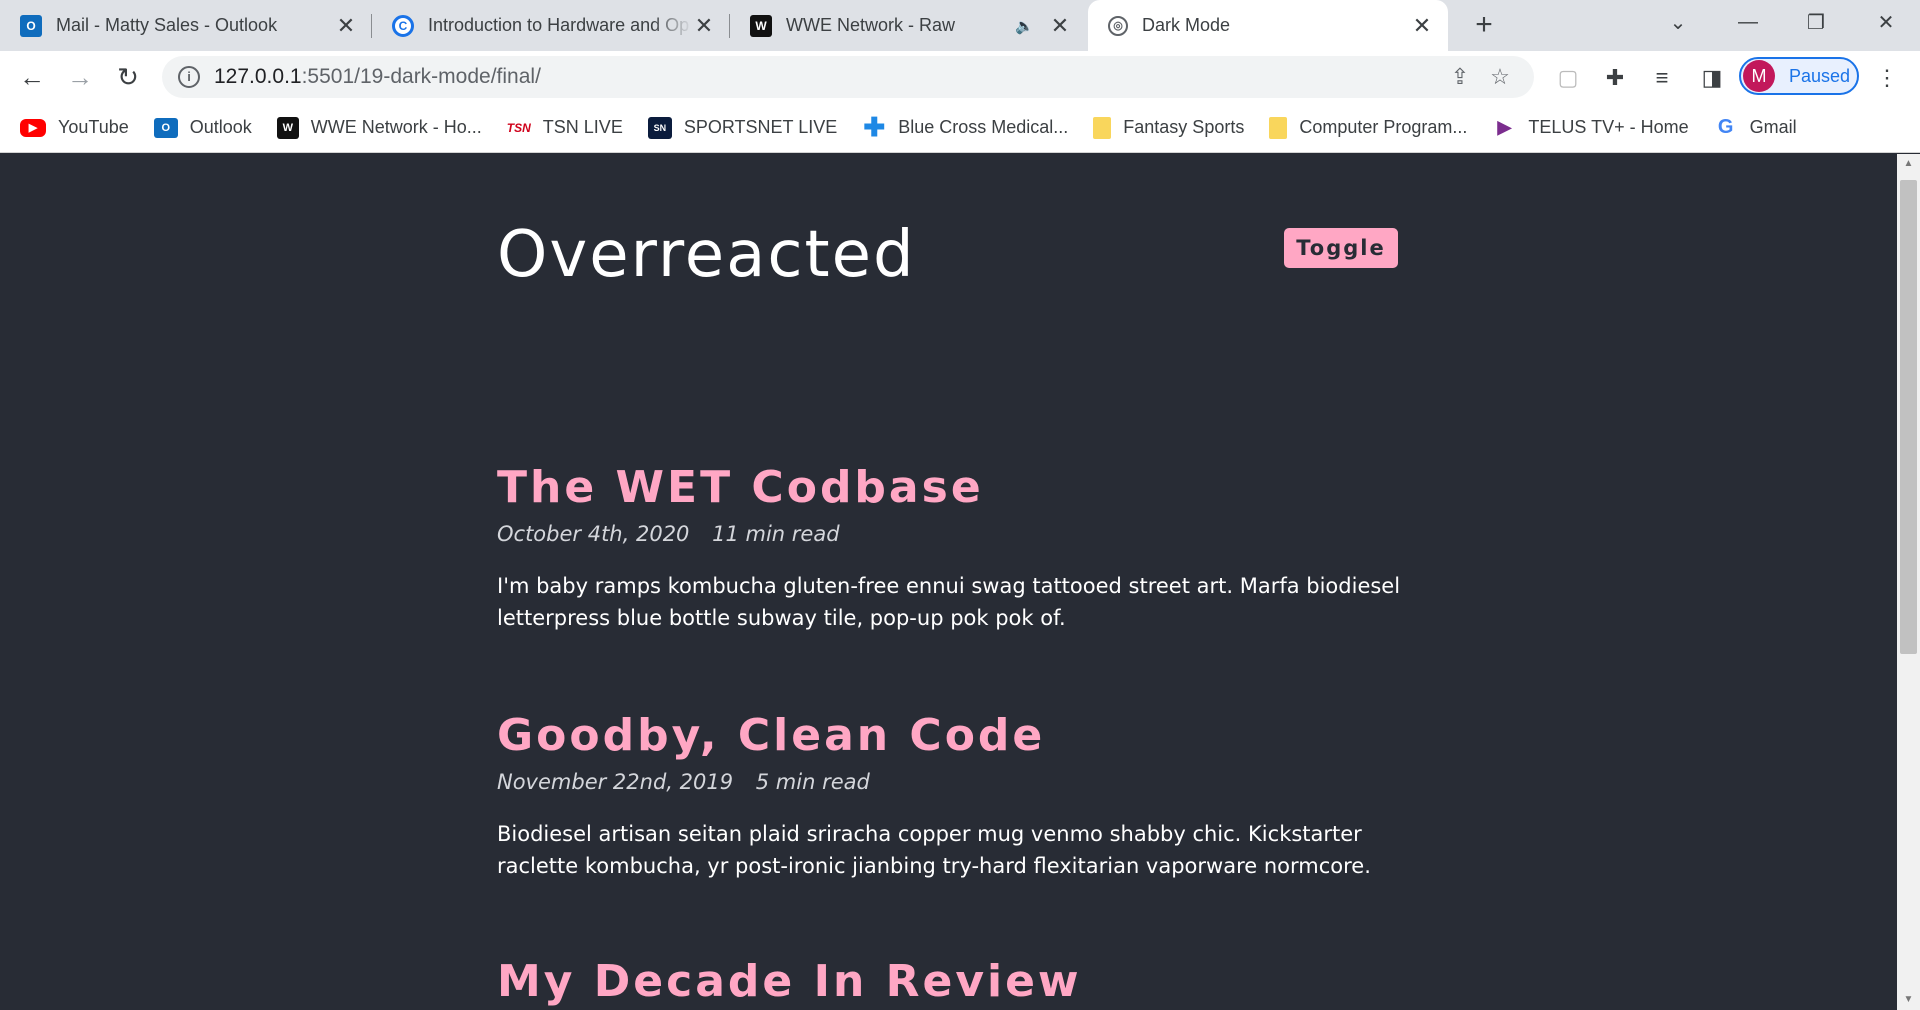 The image size is (1920, 1010). Describe the element at coordinates (1568, 78) in the screenshot. I see `extension-placeholder-icon: ▢` at that location.